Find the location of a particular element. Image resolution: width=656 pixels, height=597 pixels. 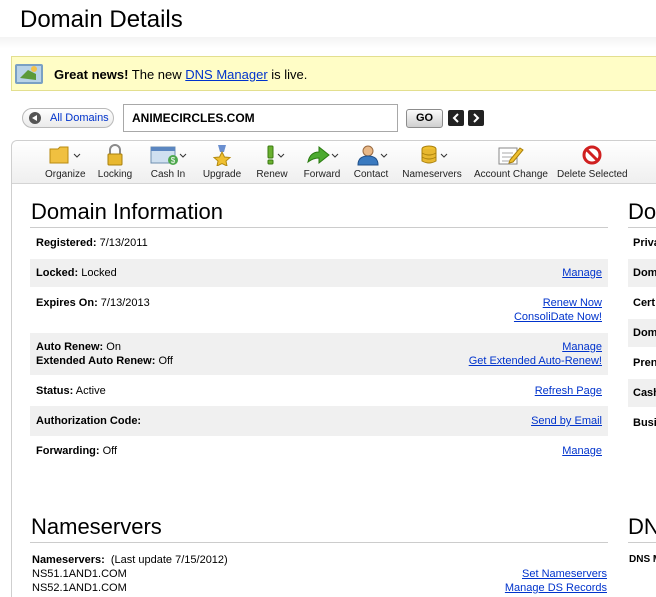

renew-button: Renew is located at coordinates (272, 162).